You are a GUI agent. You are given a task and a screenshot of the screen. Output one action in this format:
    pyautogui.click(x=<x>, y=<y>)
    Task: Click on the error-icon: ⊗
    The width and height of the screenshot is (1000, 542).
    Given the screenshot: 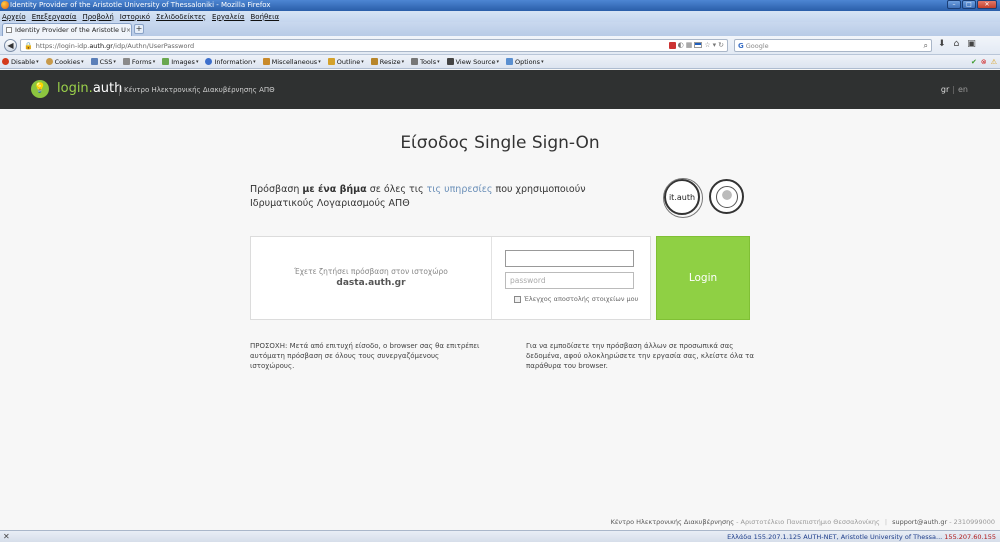 What is the action you would take?
    pyautogui.click(x=984, y=62)
    